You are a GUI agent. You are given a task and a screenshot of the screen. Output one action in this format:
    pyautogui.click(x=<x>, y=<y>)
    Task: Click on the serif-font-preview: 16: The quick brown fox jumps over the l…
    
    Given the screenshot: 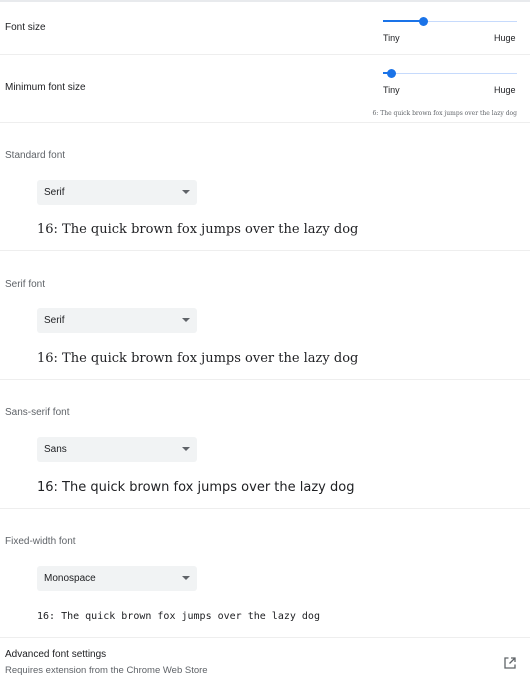 What is the action you would take?
    pyautogui.click(x=198, y=358)
    